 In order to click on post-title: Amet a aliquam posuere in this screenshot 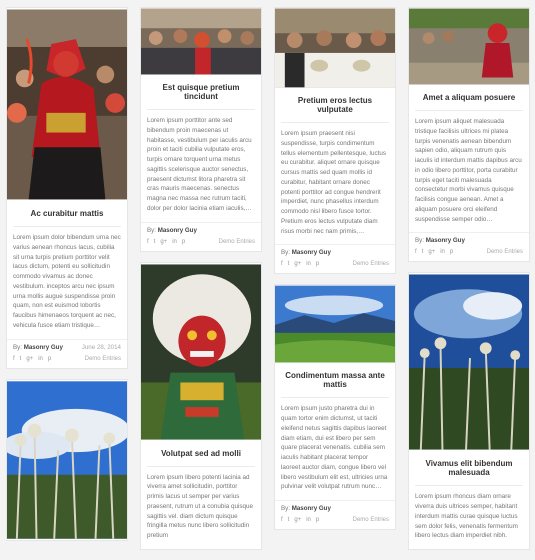, I will do `click(469, 97)`.